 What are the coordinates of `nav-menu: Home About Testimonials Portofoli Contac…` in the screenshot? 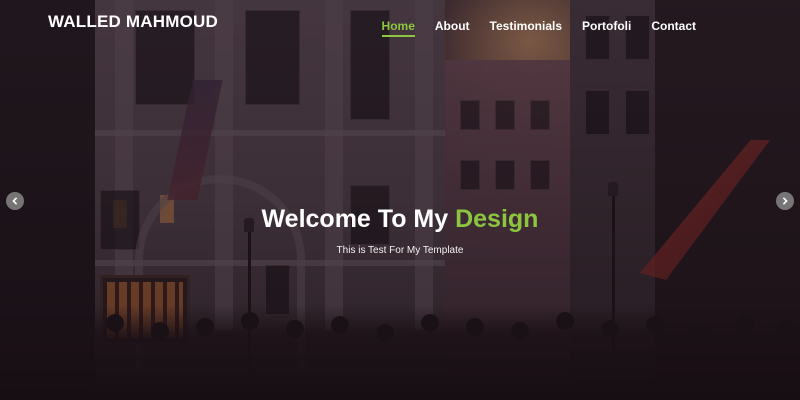 It's located at (529, 27).